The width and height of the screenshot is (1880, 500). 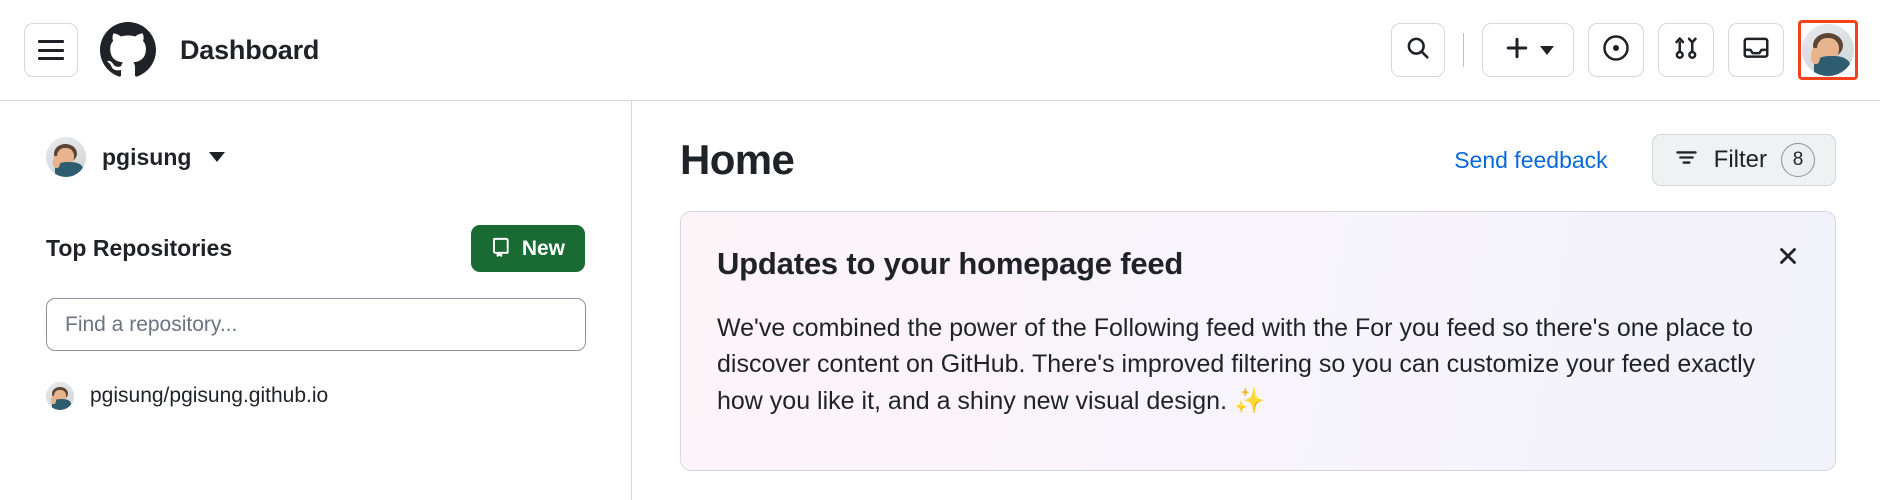 I want to click on filter-icon, so click(x=1686, y=160).